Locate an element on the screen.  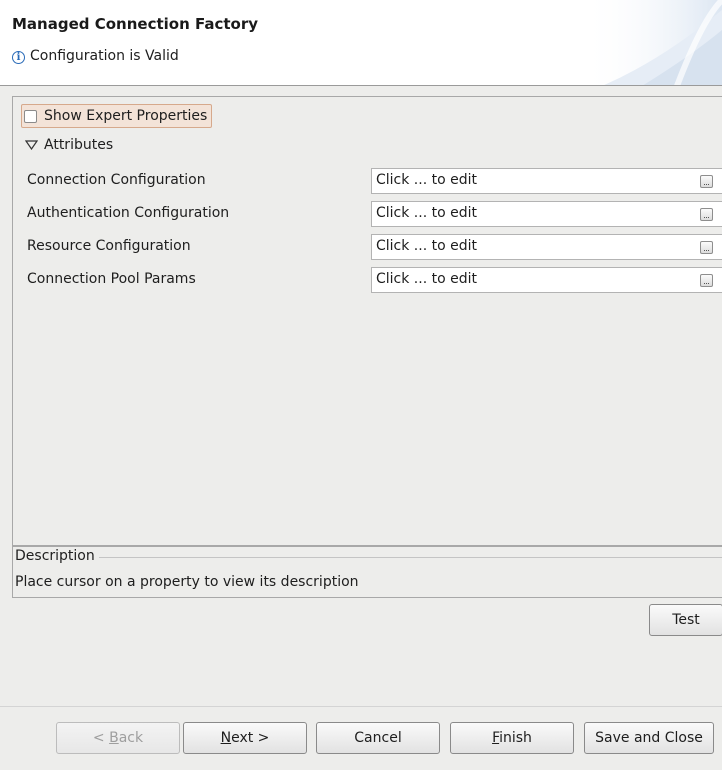
save-and-close-label: Save and Close is located at coordinates (649, 738).